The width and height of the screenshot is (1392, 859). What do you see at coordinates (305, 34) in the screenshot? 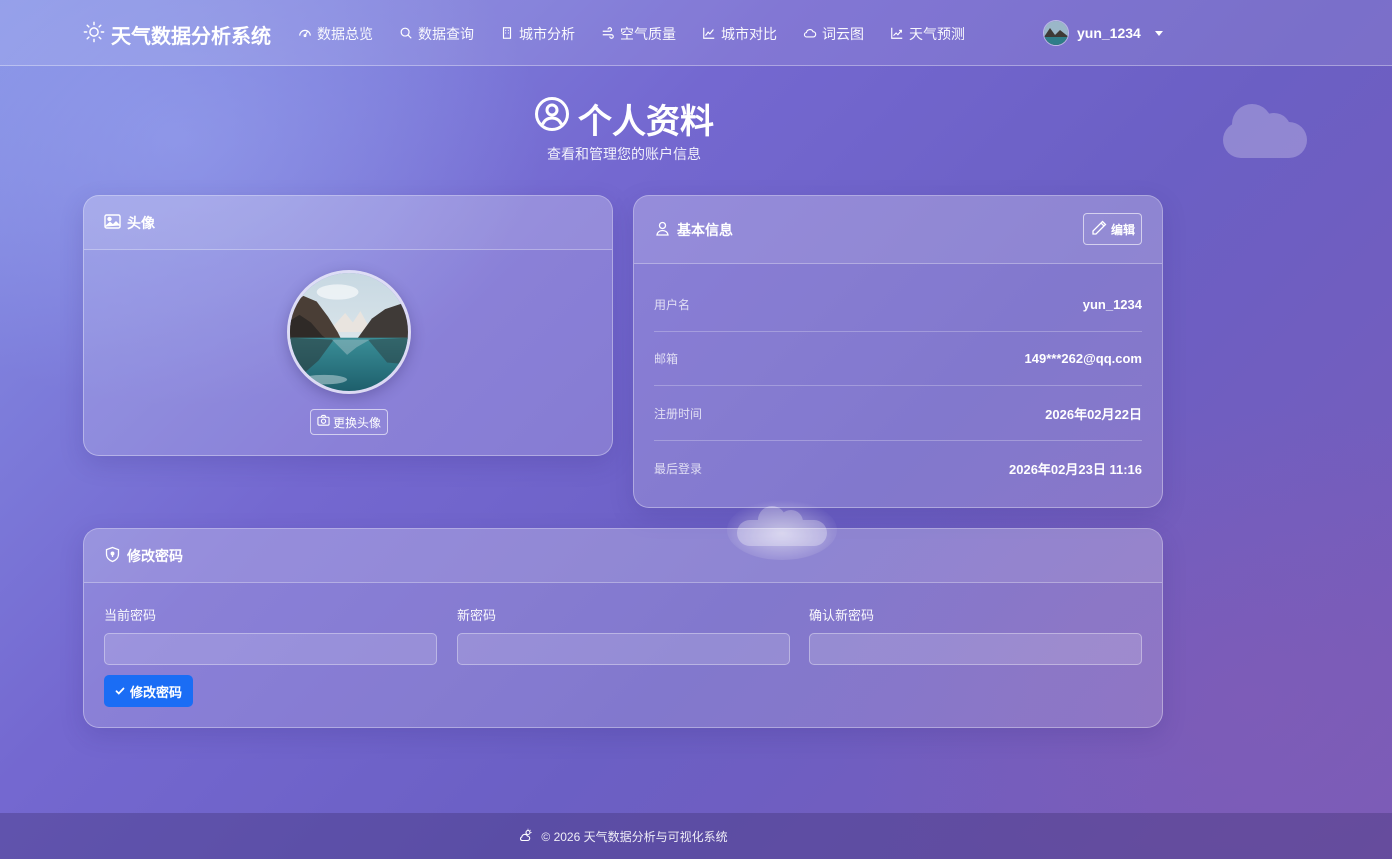
I see `gauge-icon` at bounding box center [305, 34].